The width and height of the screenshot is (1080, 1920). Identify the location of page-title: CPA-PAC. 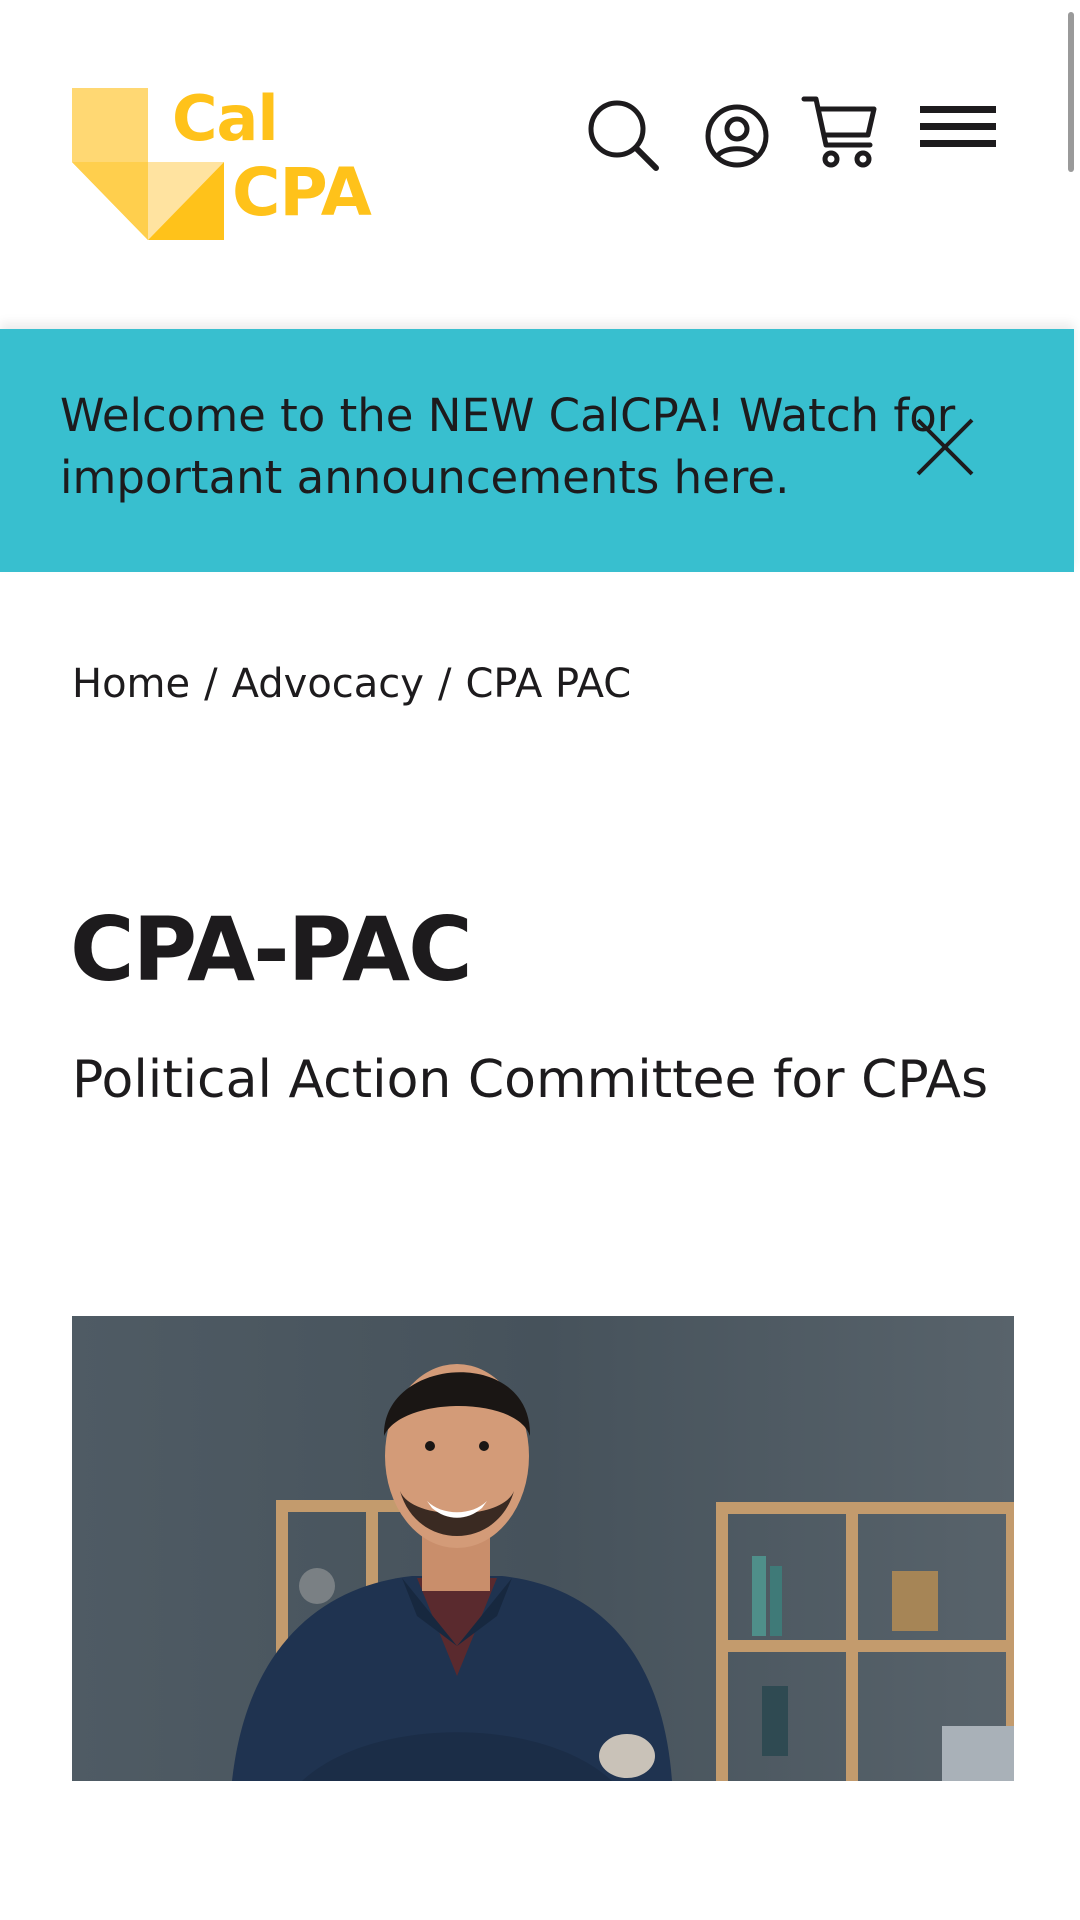
(271, 949).